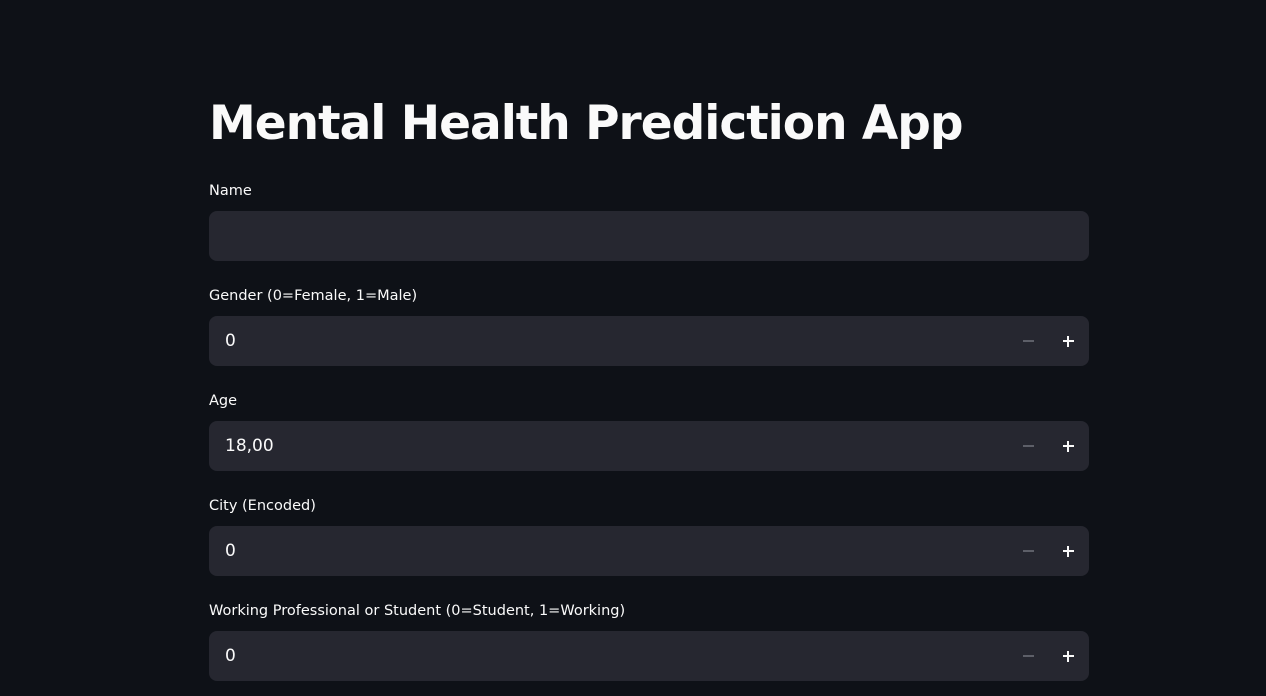  Describe the element at coordinates (649, 446) in the screenshot. I see `age-number-input: 18,00` at that location.